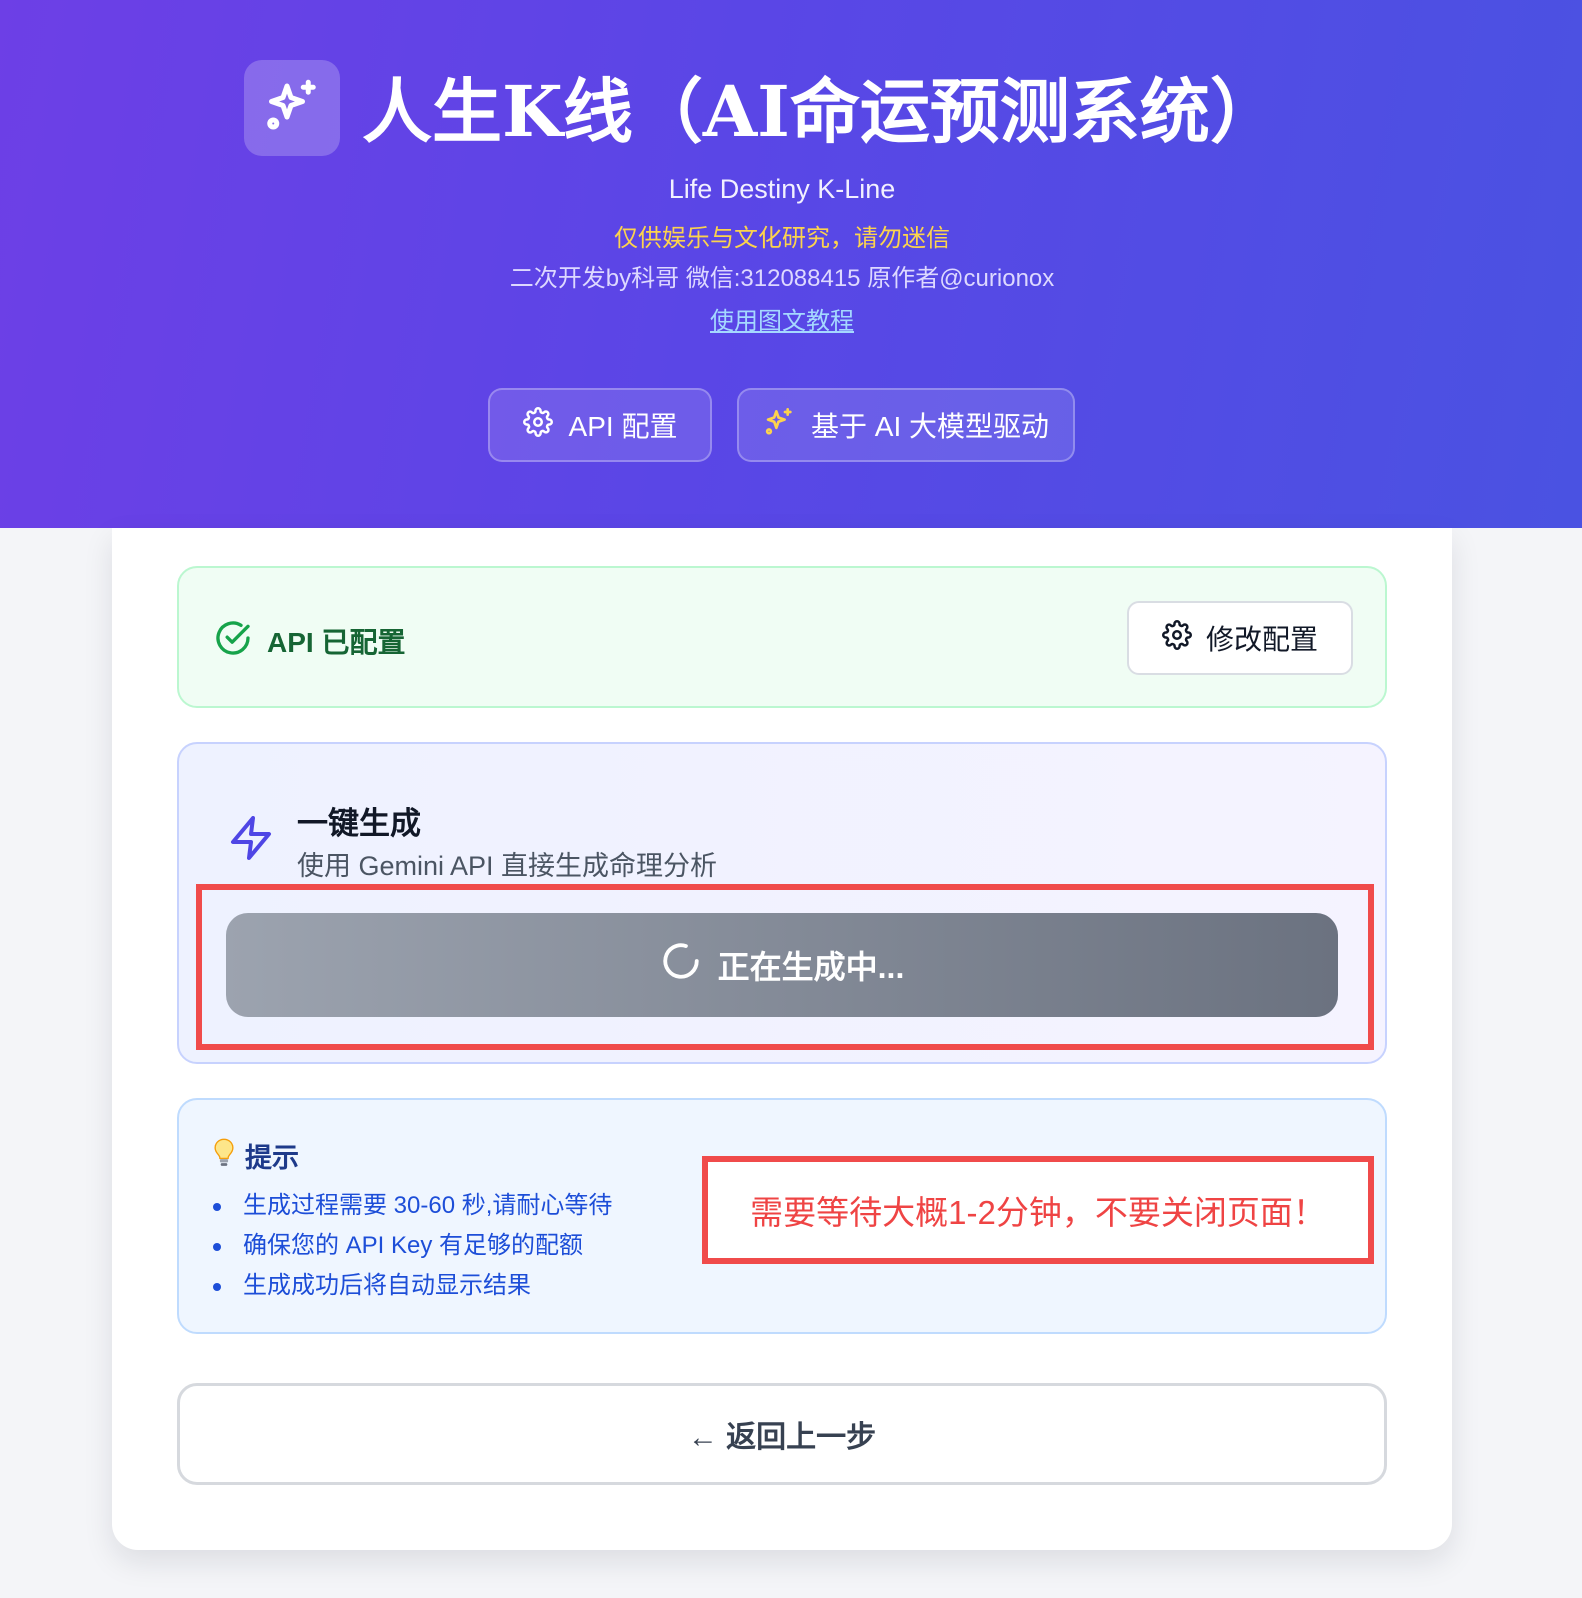 Image resolution: width=1582 pixels, height=1598 pixels. Describe the element at coordinates (782, 238) in the screenshot. I see `disclaimer-text: 仅供娱乐与文化研究，请勿迷信` at that location.